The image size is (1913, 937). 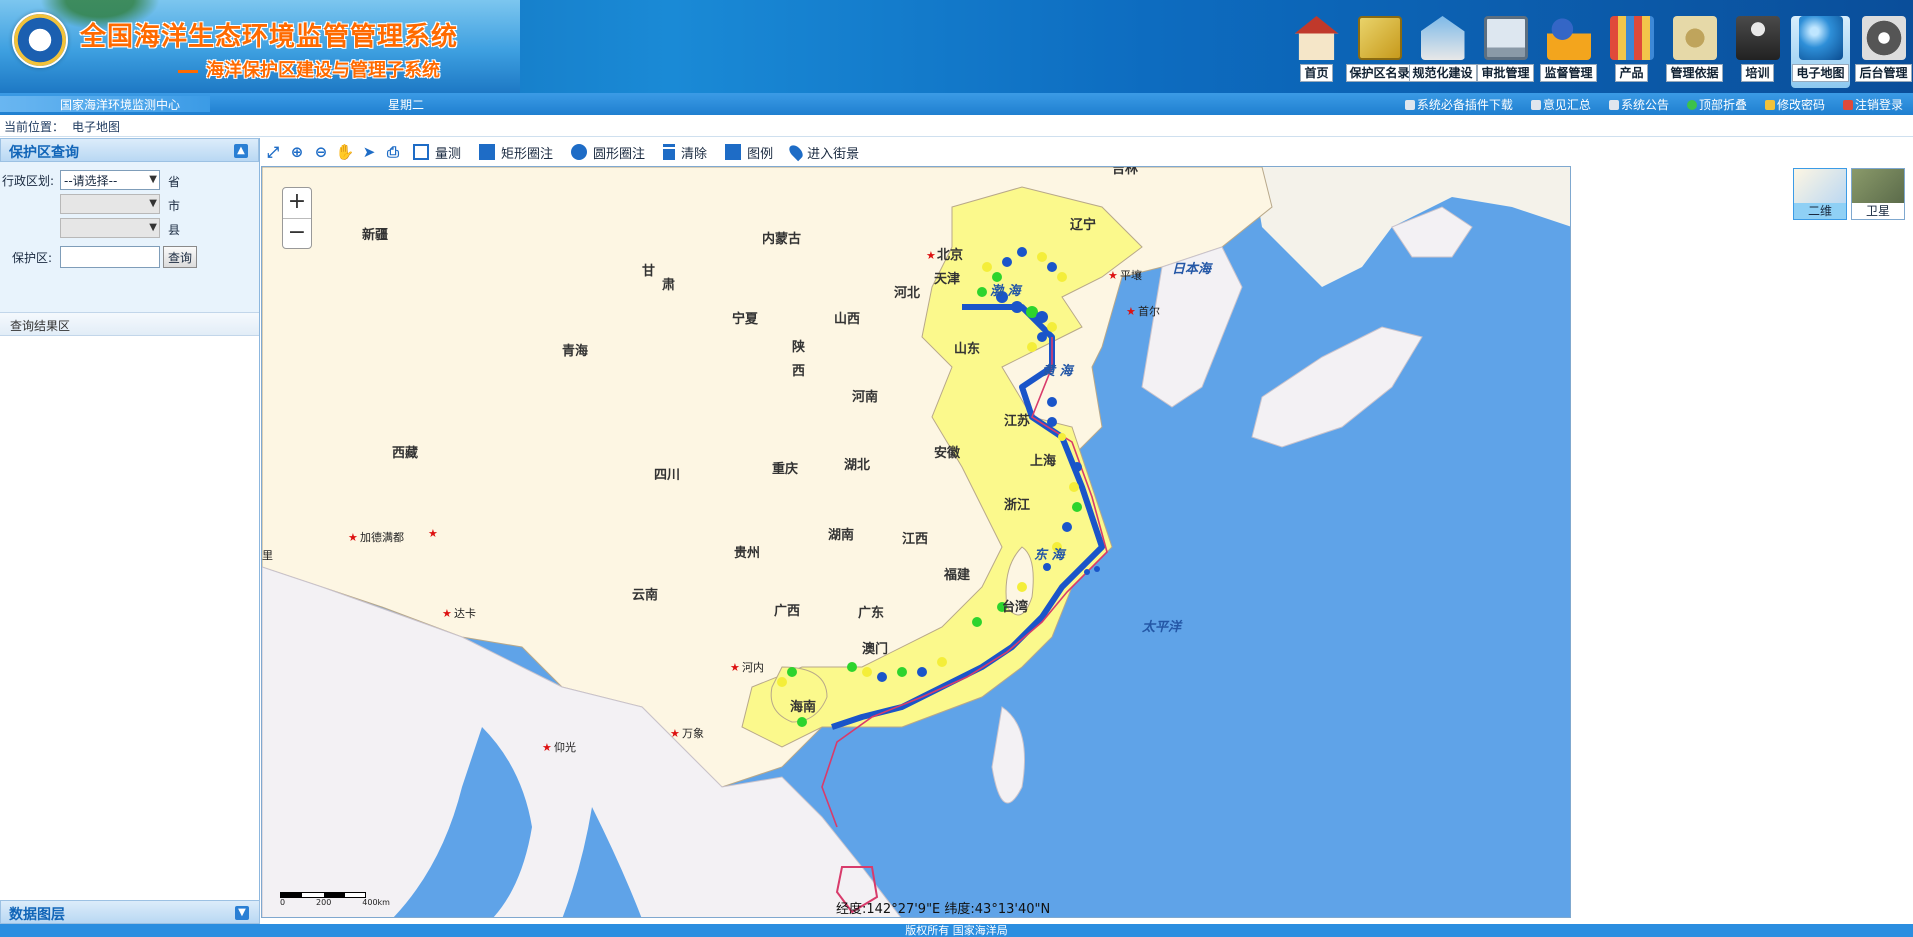 I want to click on reserve-label: 保护区:, so click(x=32, y=258).